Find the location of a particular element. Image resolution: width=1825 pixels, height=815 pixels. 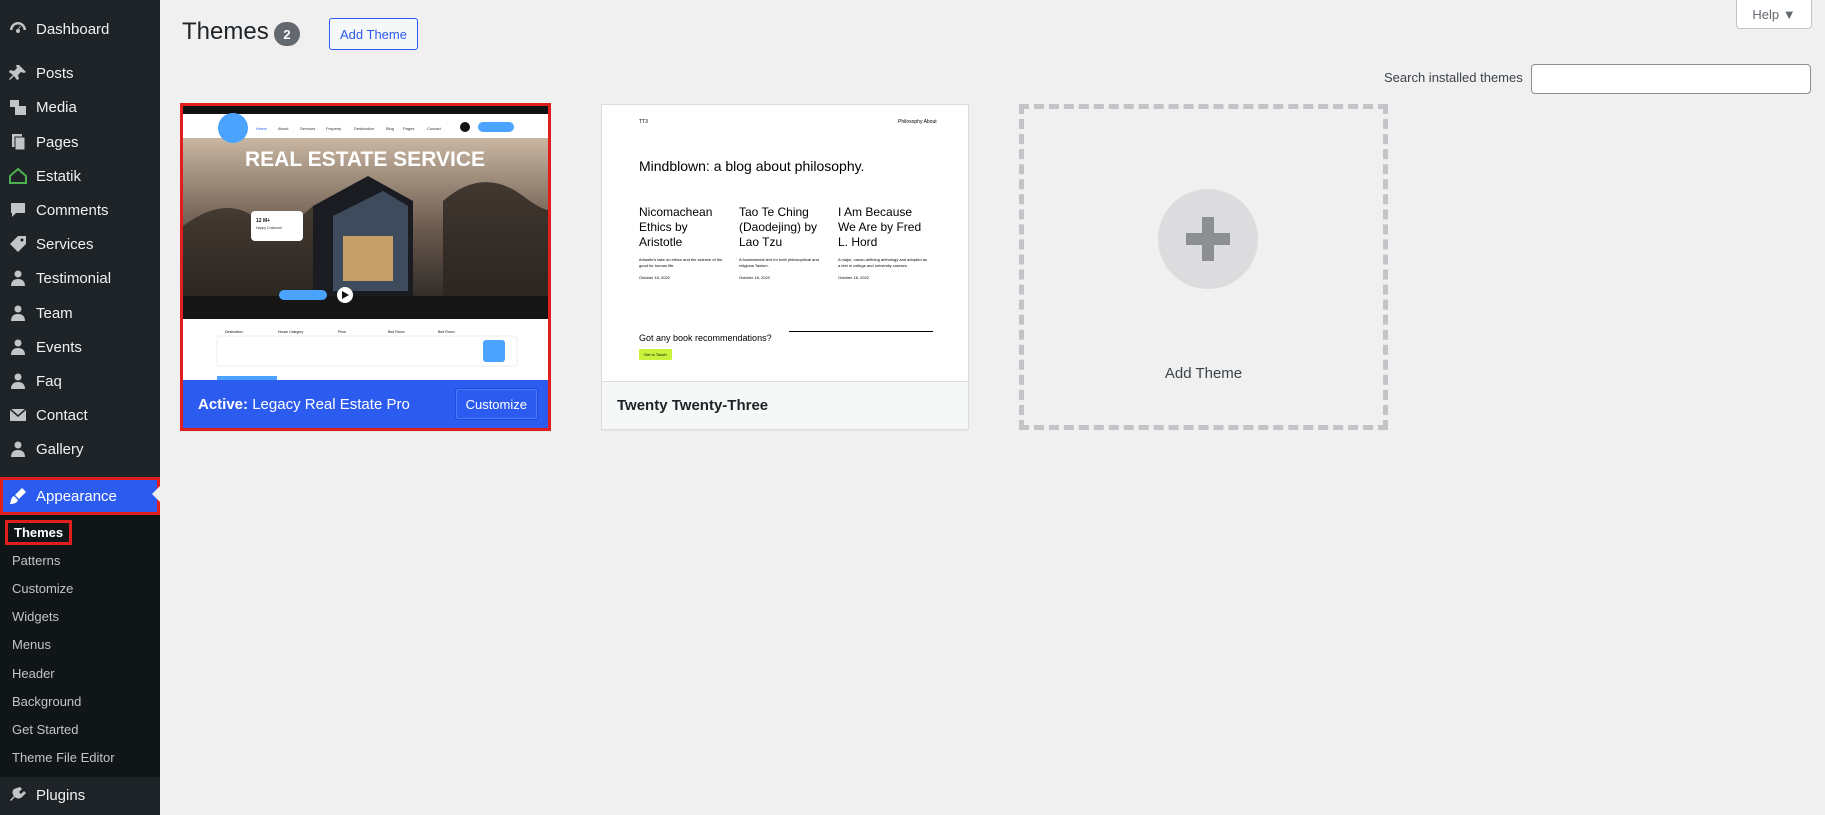

submenu-item-patterns: Patterns is located at coordinates (36, 560).